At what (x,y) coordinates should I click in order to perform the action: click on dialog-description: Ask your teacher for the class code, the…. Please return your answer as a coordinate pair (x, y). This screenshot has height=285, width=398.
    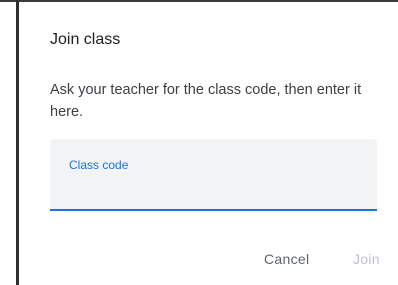
    Looking at the image, I should click on (206, 101).